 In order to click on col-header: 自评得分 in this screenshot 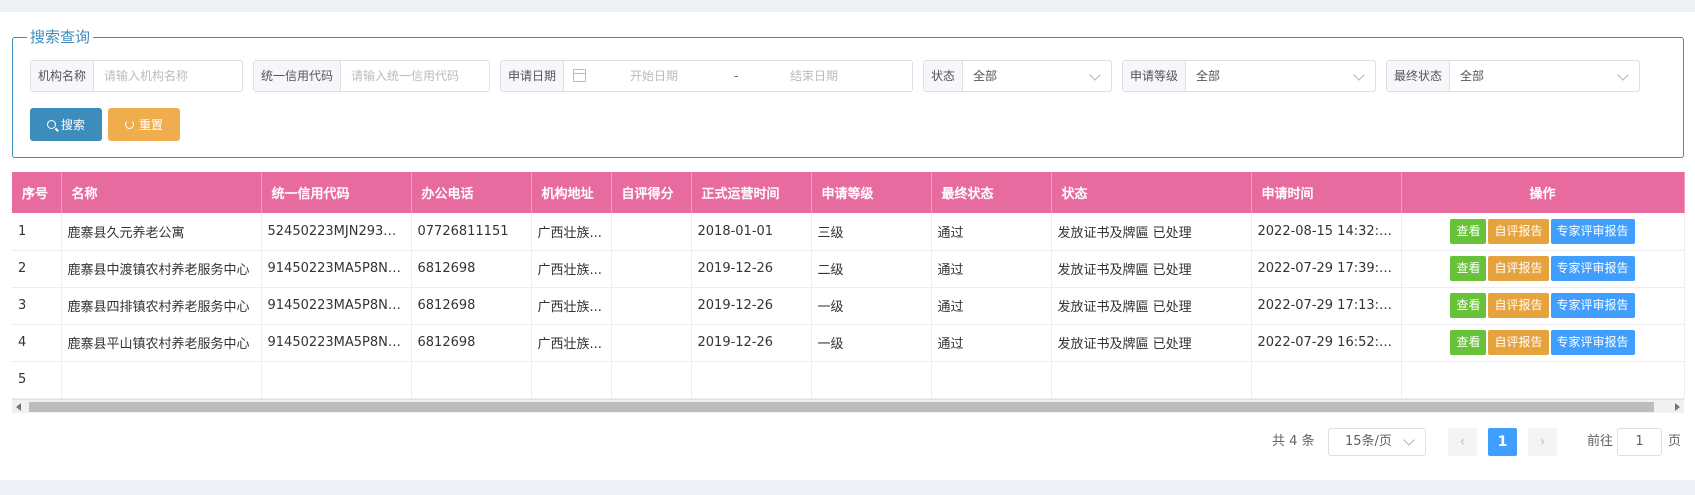, I will do `click(651, 192)`.